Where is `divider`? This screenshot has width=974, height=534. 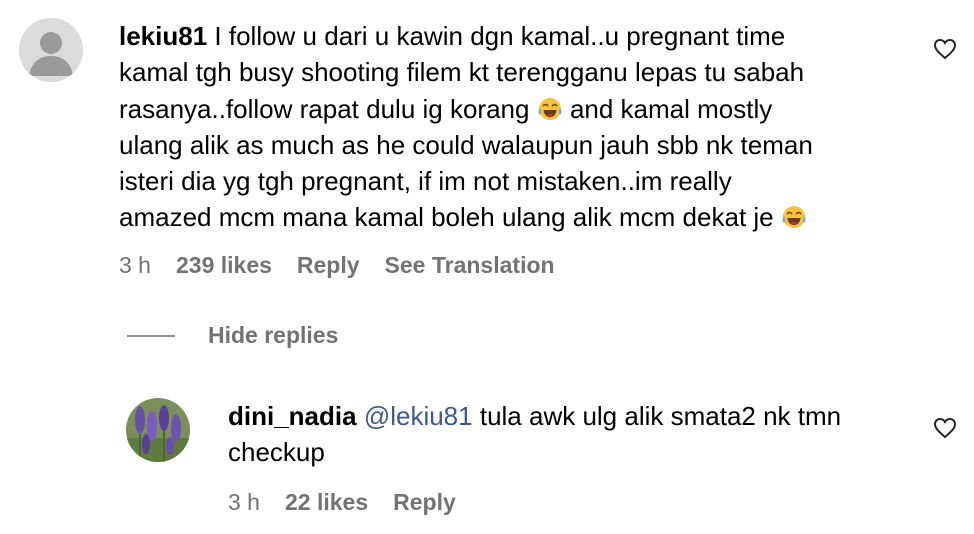 divider is located at coordinates (151, 335).